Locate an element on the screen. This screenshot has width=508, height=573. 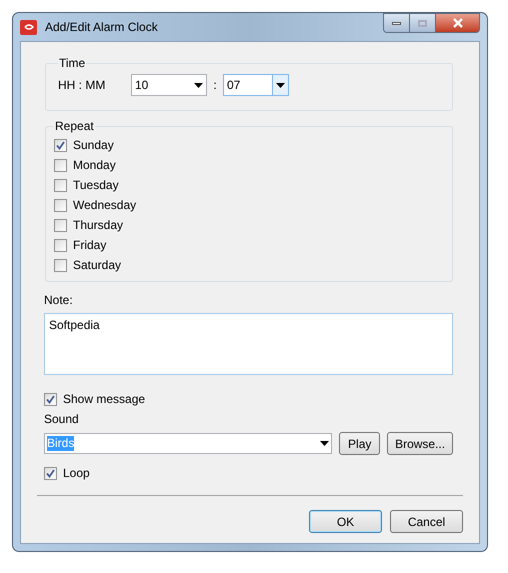
hour-dropdown: 10 is located at coordinates (169, 85).